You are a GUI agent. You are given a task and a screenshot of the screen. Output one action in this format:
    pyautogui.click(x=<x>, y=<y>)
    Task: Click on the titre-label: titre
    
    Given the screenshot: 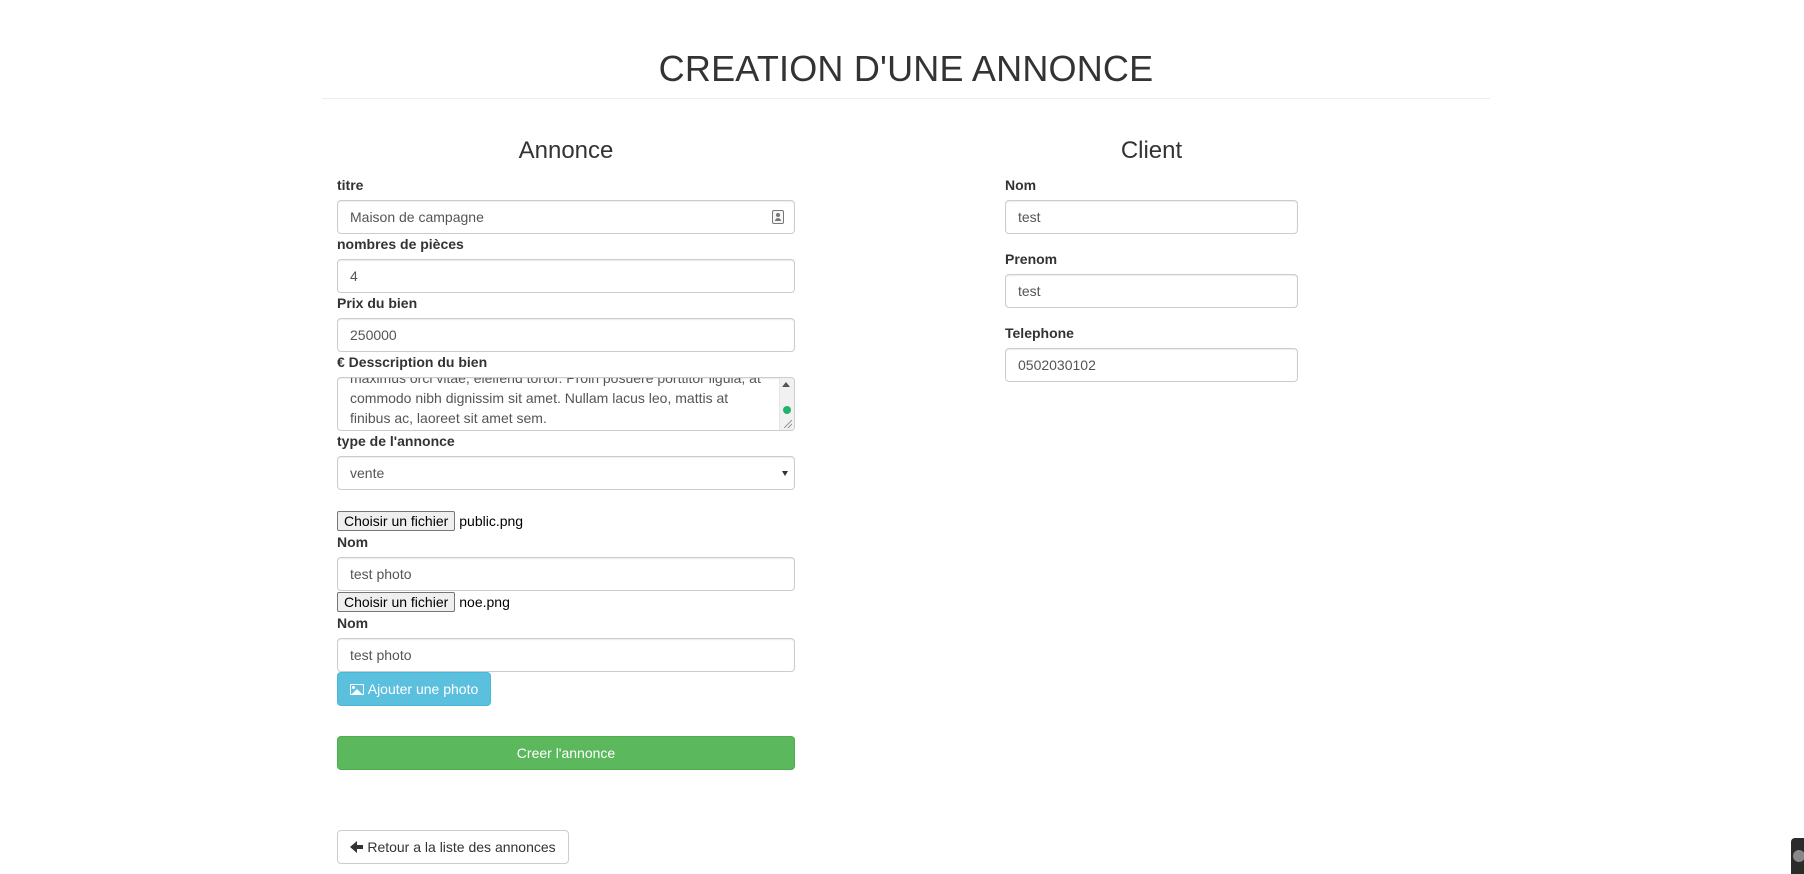 What is the action you would take?
    pyautogui.click(x=350, y=185)
    